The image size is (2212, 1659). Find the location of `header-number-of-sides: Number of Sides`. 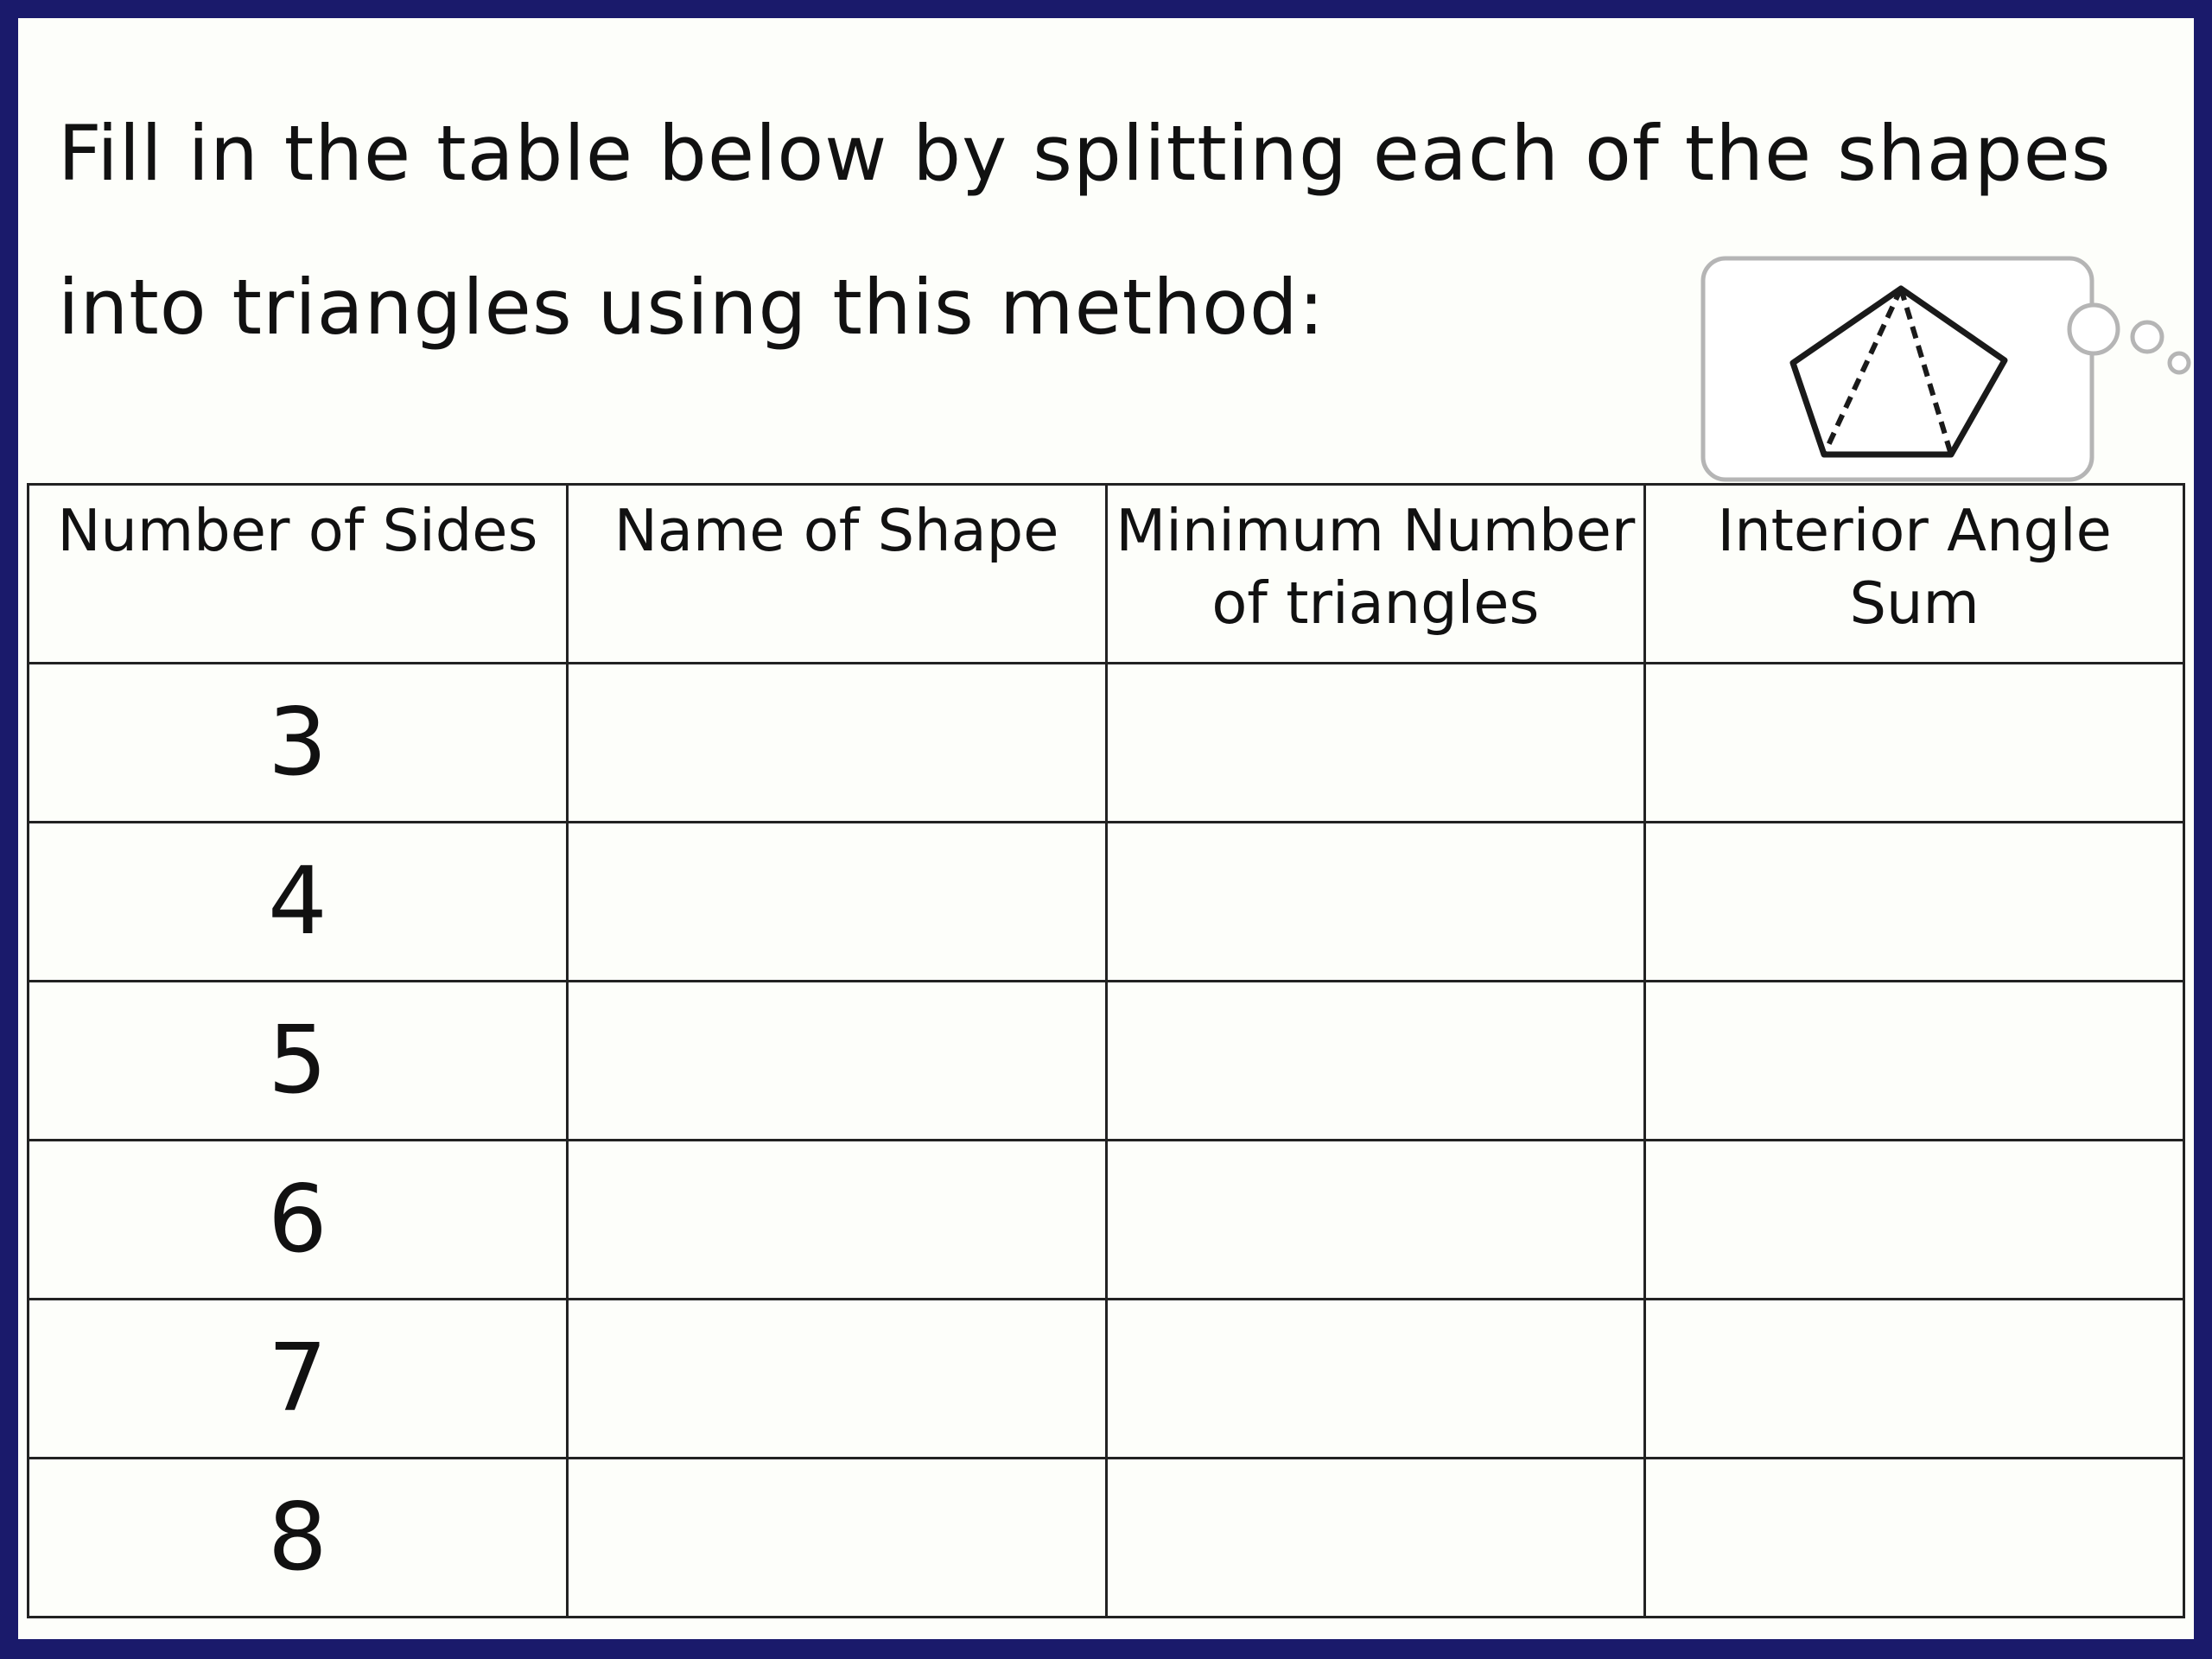

header-number-of-sides: Number of Sides is located at coordinates (298, 573).